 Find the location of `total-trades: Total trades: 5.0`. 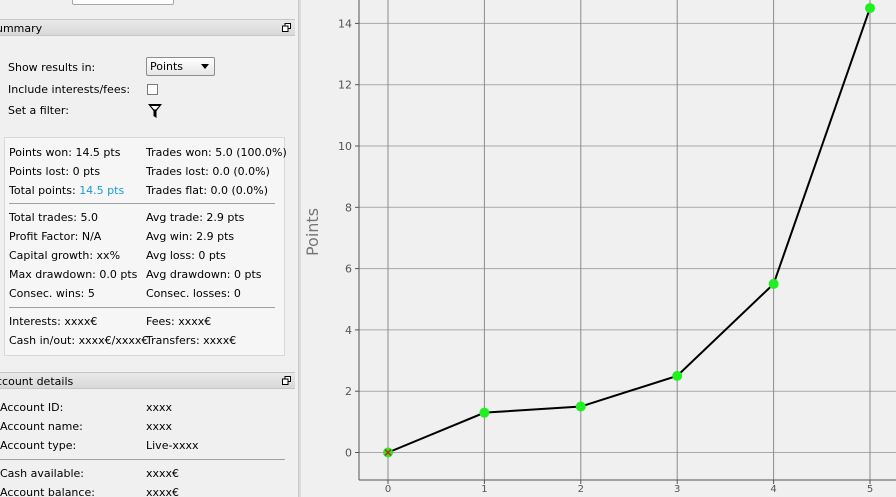

total-trades: Total trades: 5.0 is located at coordinates (53, 217).